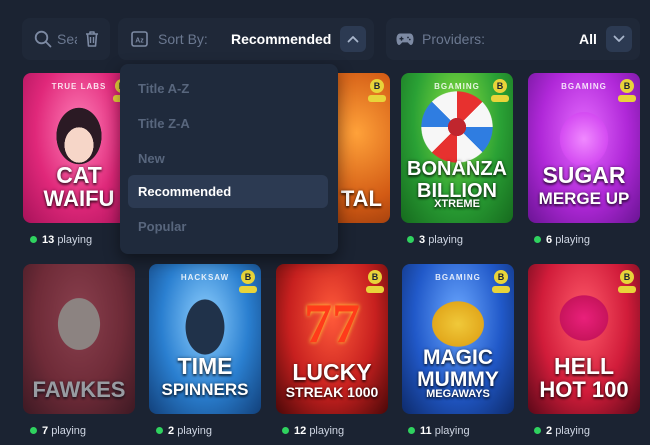 This screenshot has height=445, width=650. I want to click on game-title: TIME, so click(205, 366).